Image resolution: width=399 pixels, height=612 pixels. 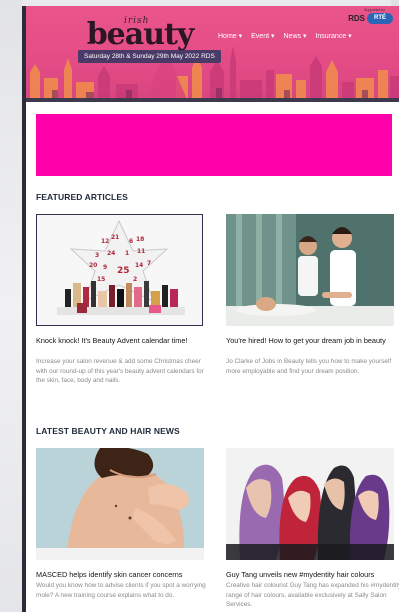 What do you see at coordinates (141, 251) in the screenshot?
I see `svg-text: 11` at bounding box center [141, 251].